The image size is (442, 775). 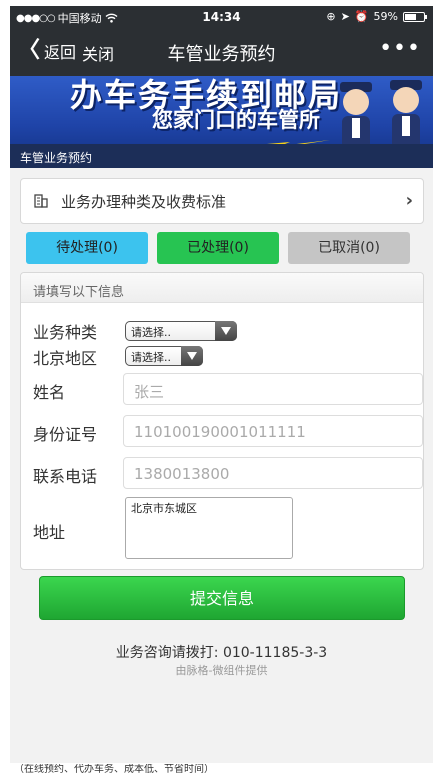 I want to click on district-value: 请选择.., so click(x=151, y=357).